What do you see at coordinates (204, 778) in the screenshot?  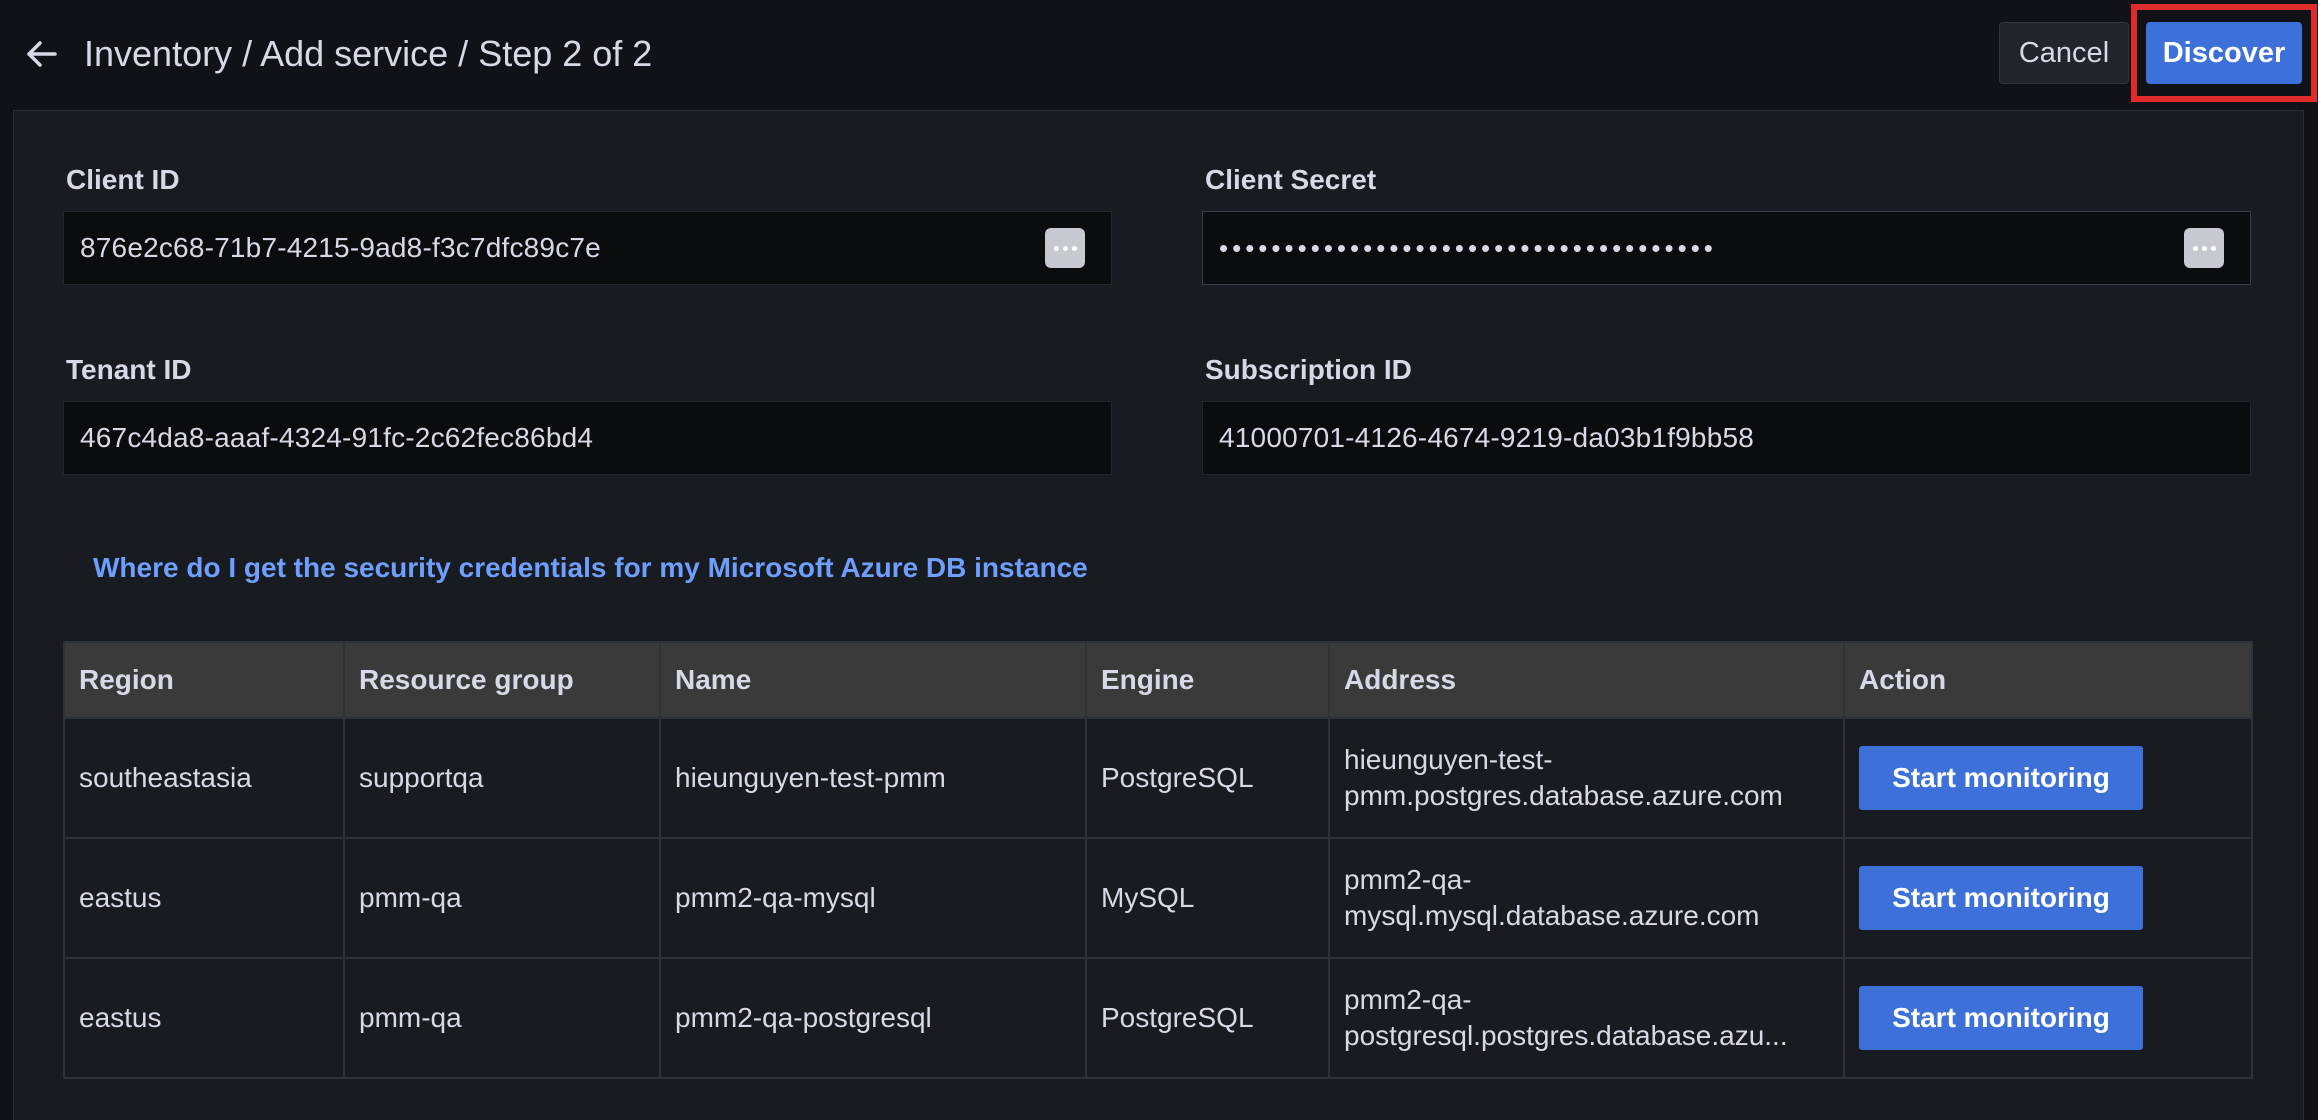 I see `cell-region: southeastasia` at bounding box center [204, 778].